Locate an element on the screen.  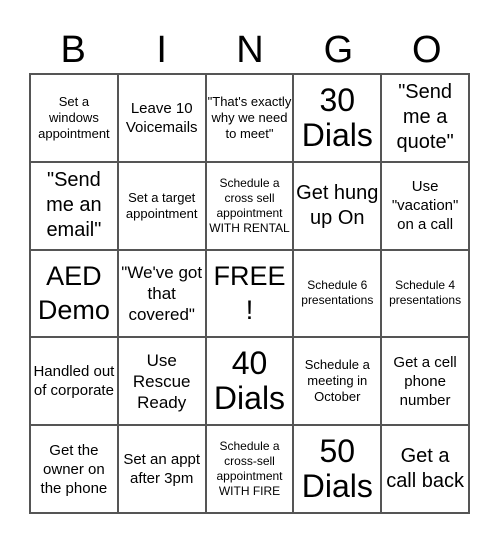
bingo-cell: "Send me an email" is located at coordinates (74, 205).